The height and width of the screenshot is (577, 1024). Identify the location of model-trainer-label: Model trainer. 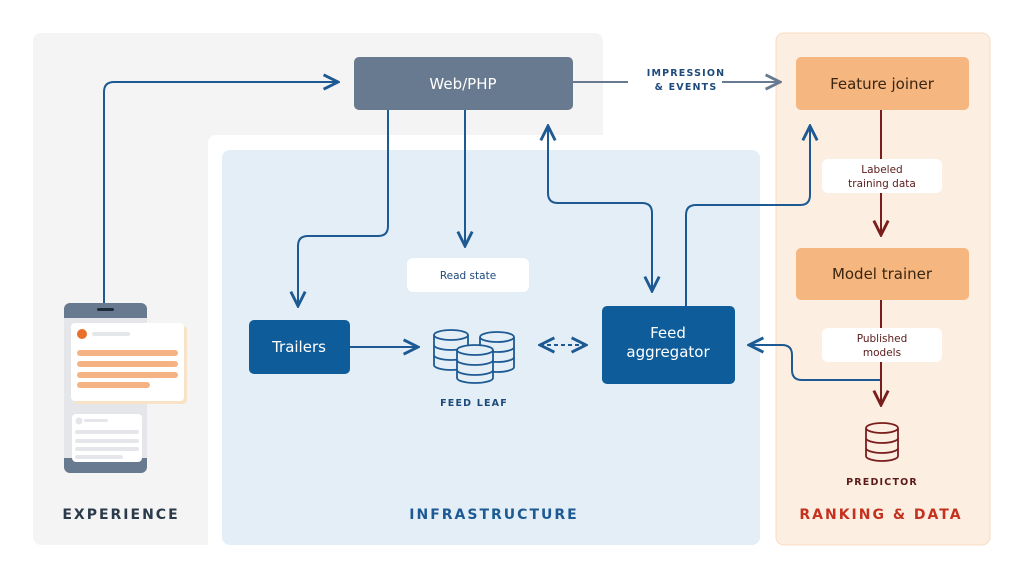
(882, 274).